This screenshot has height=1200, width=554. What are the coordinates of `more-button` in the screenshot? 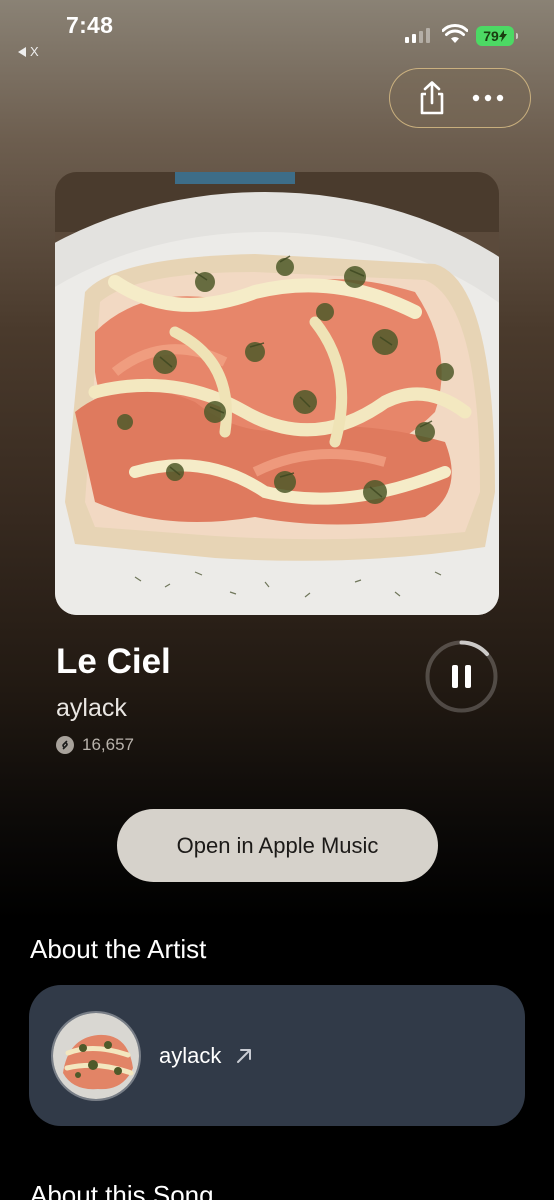 It's located at (488, 98).